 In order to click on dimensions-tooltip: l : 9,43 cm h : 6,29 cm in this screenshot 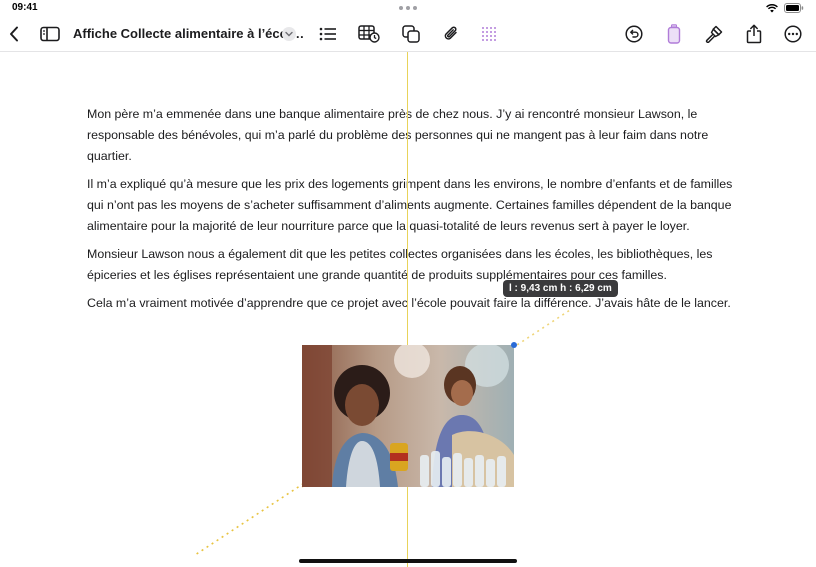, I will do `click(560, 288)`.